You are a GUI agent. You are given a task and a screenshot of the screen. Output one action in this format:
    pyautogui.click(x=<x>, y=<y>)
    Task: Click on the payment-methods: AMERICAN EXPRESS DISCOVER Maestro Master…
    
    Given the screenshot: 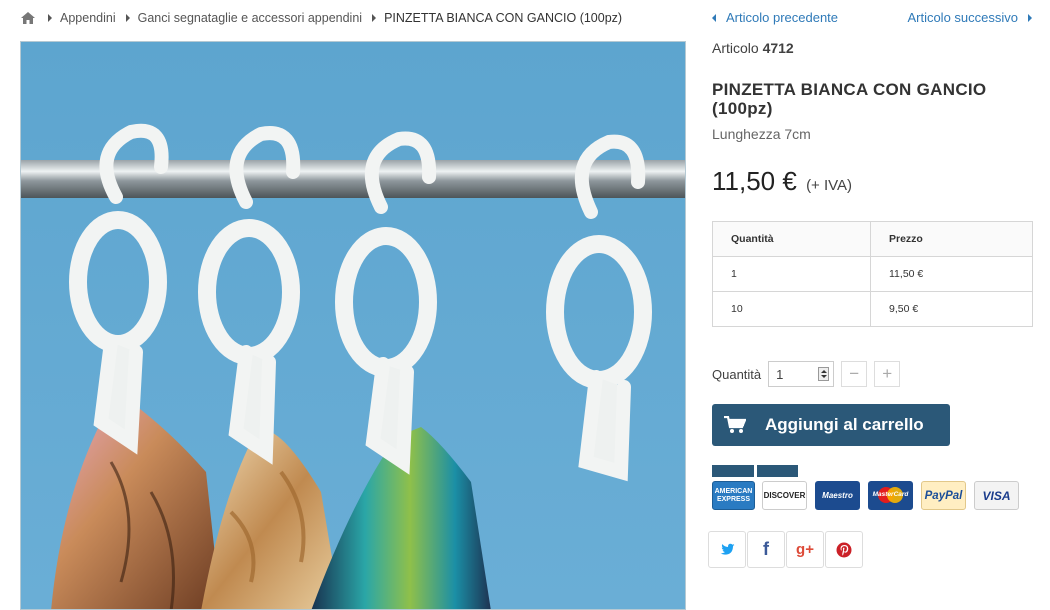 What is the action you would take?
    pyautogui.click(x=869, y=495)
    